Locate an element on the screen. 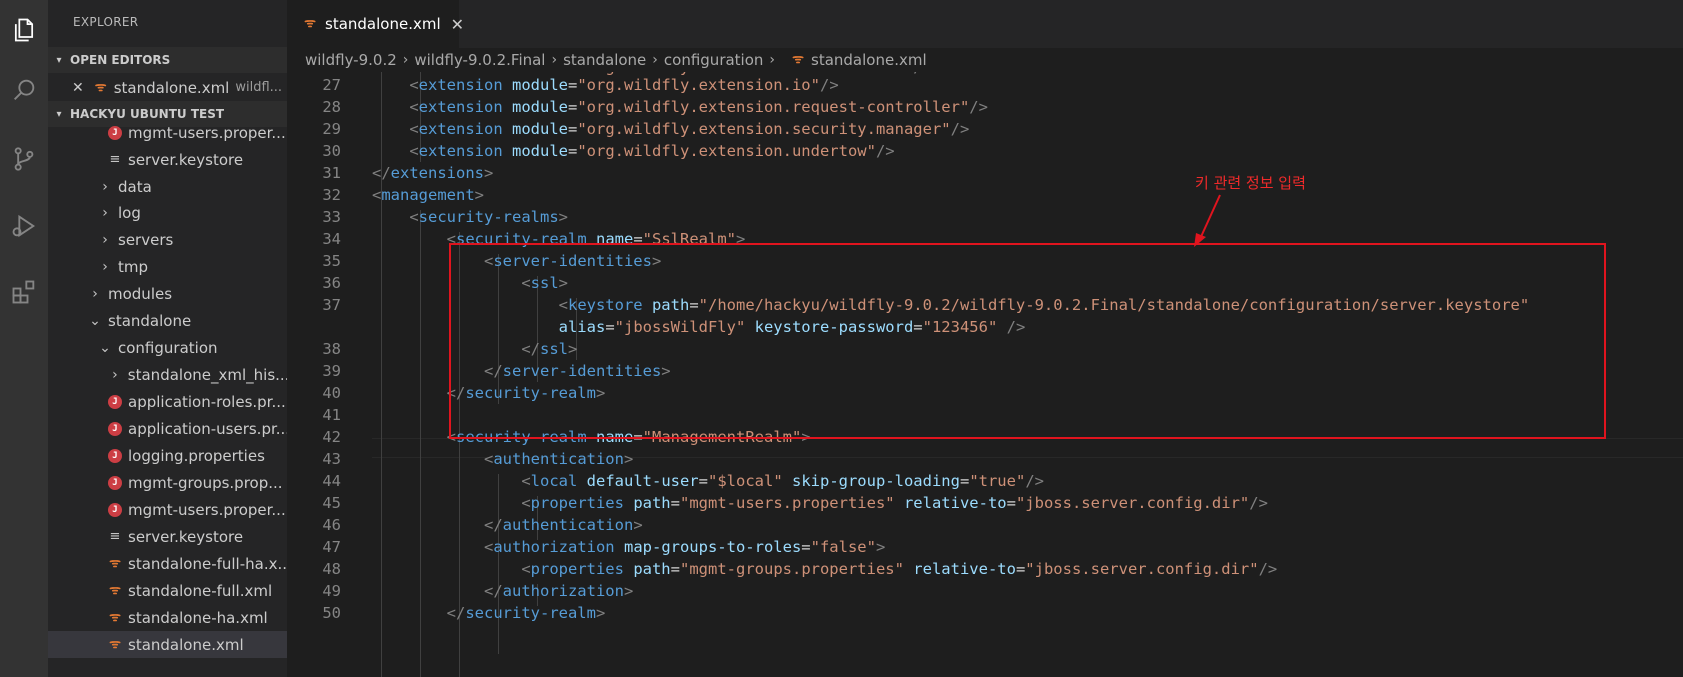 The height and width of the screenshot is (677, 1683). tree-folder-tmp: › tmp is located at coordinates (167, 266).